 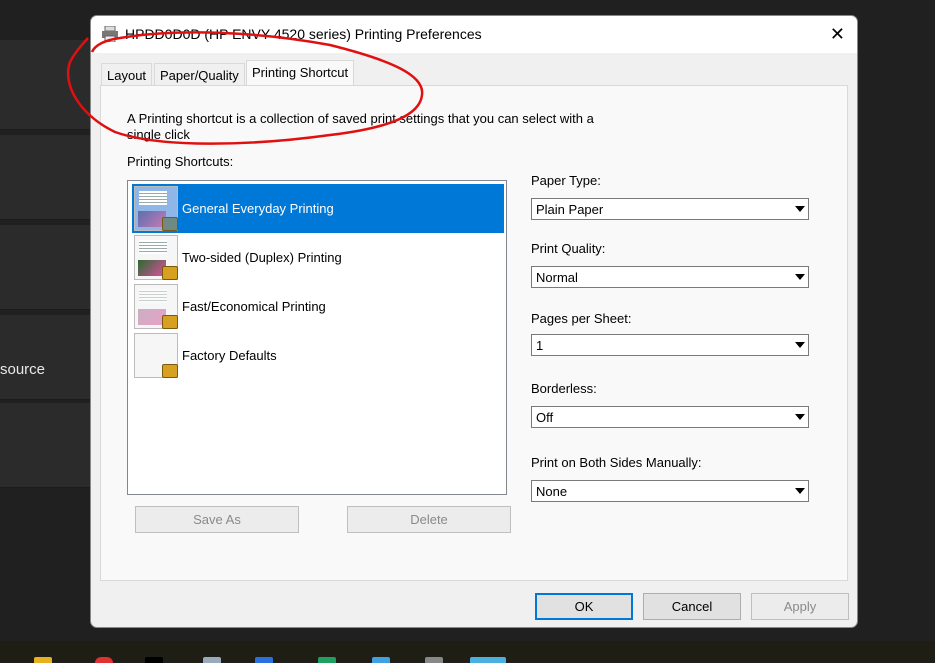 I want to click on printer-icon, so click(x=110, y=34).